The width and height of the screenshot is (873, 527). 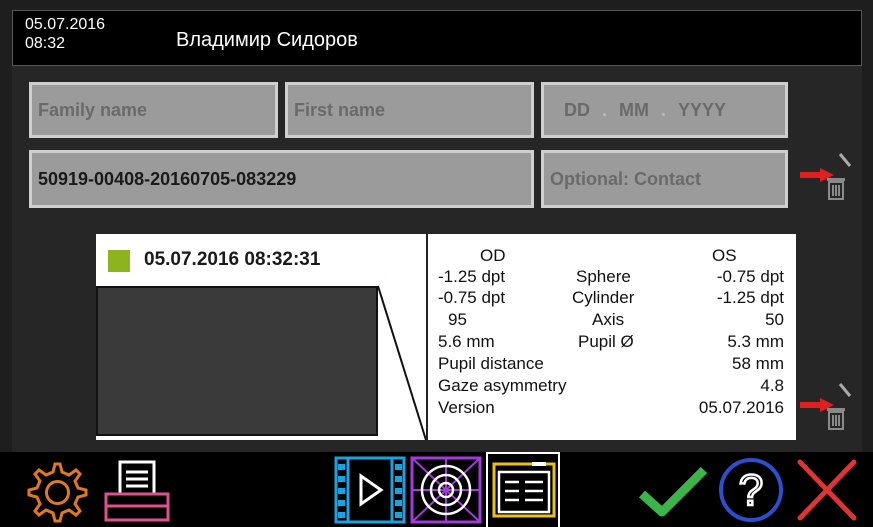 What do you see at coordinates (603, 276) in the screenshot?
I see `sphere-label: Sphere` at bounding box center [603, 276].